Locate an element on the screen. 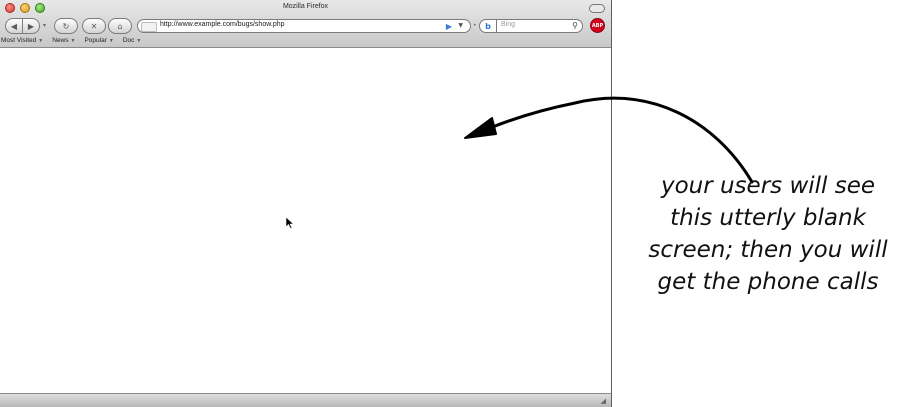  stop-button: ✕ is located at coordinates (94, 26).